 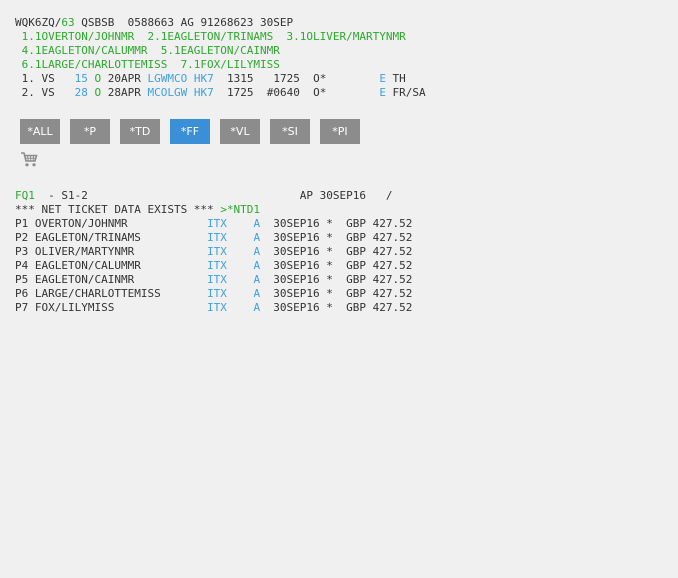 I want to click on fare-quote-code: FQ1, so click(x=25, y=195).